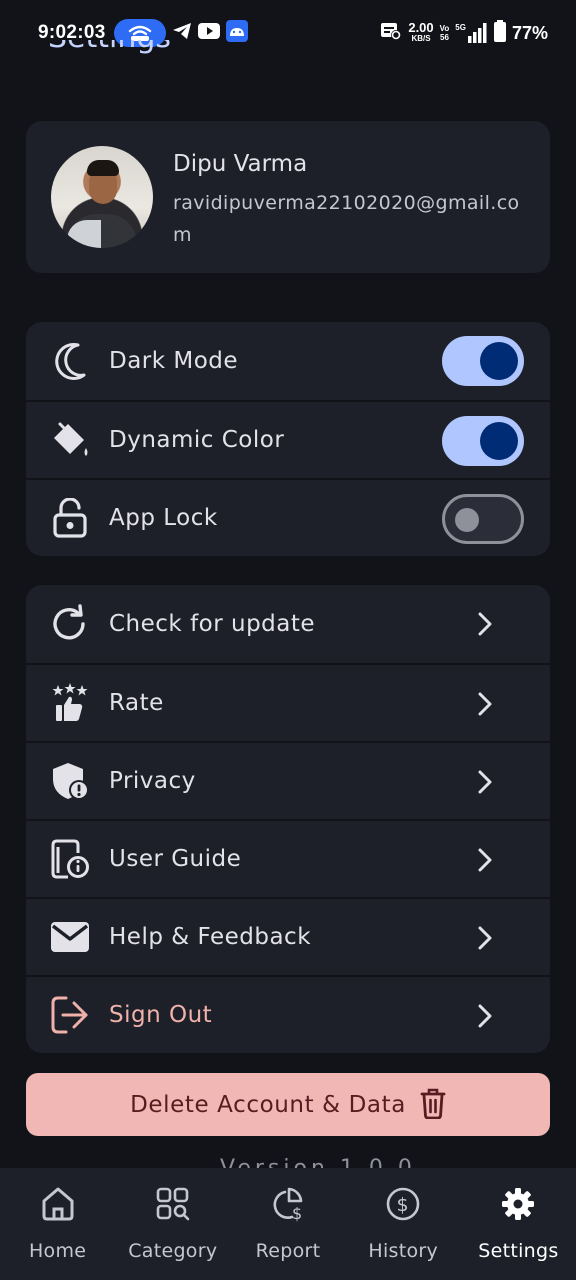 Image resolution: width=576 pixels, height=1280 pixels. I want to click on unlock-icon, so click(70, 518).